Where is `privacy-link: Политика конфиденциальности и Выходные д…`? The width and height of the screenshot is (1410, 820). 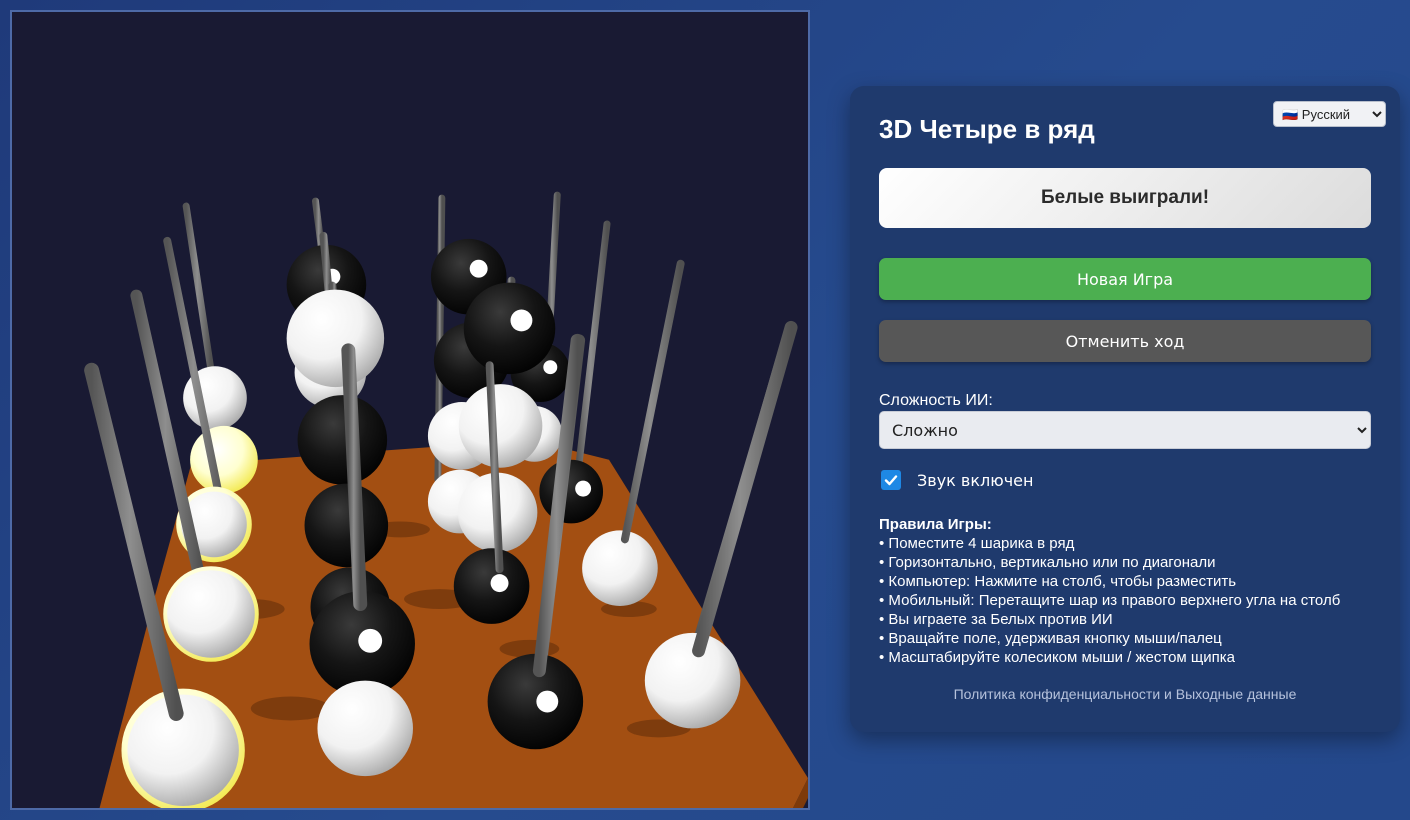
privacy-link: Политика конфиденциальности и Выходные д… is located at coordinates (1125, 694).